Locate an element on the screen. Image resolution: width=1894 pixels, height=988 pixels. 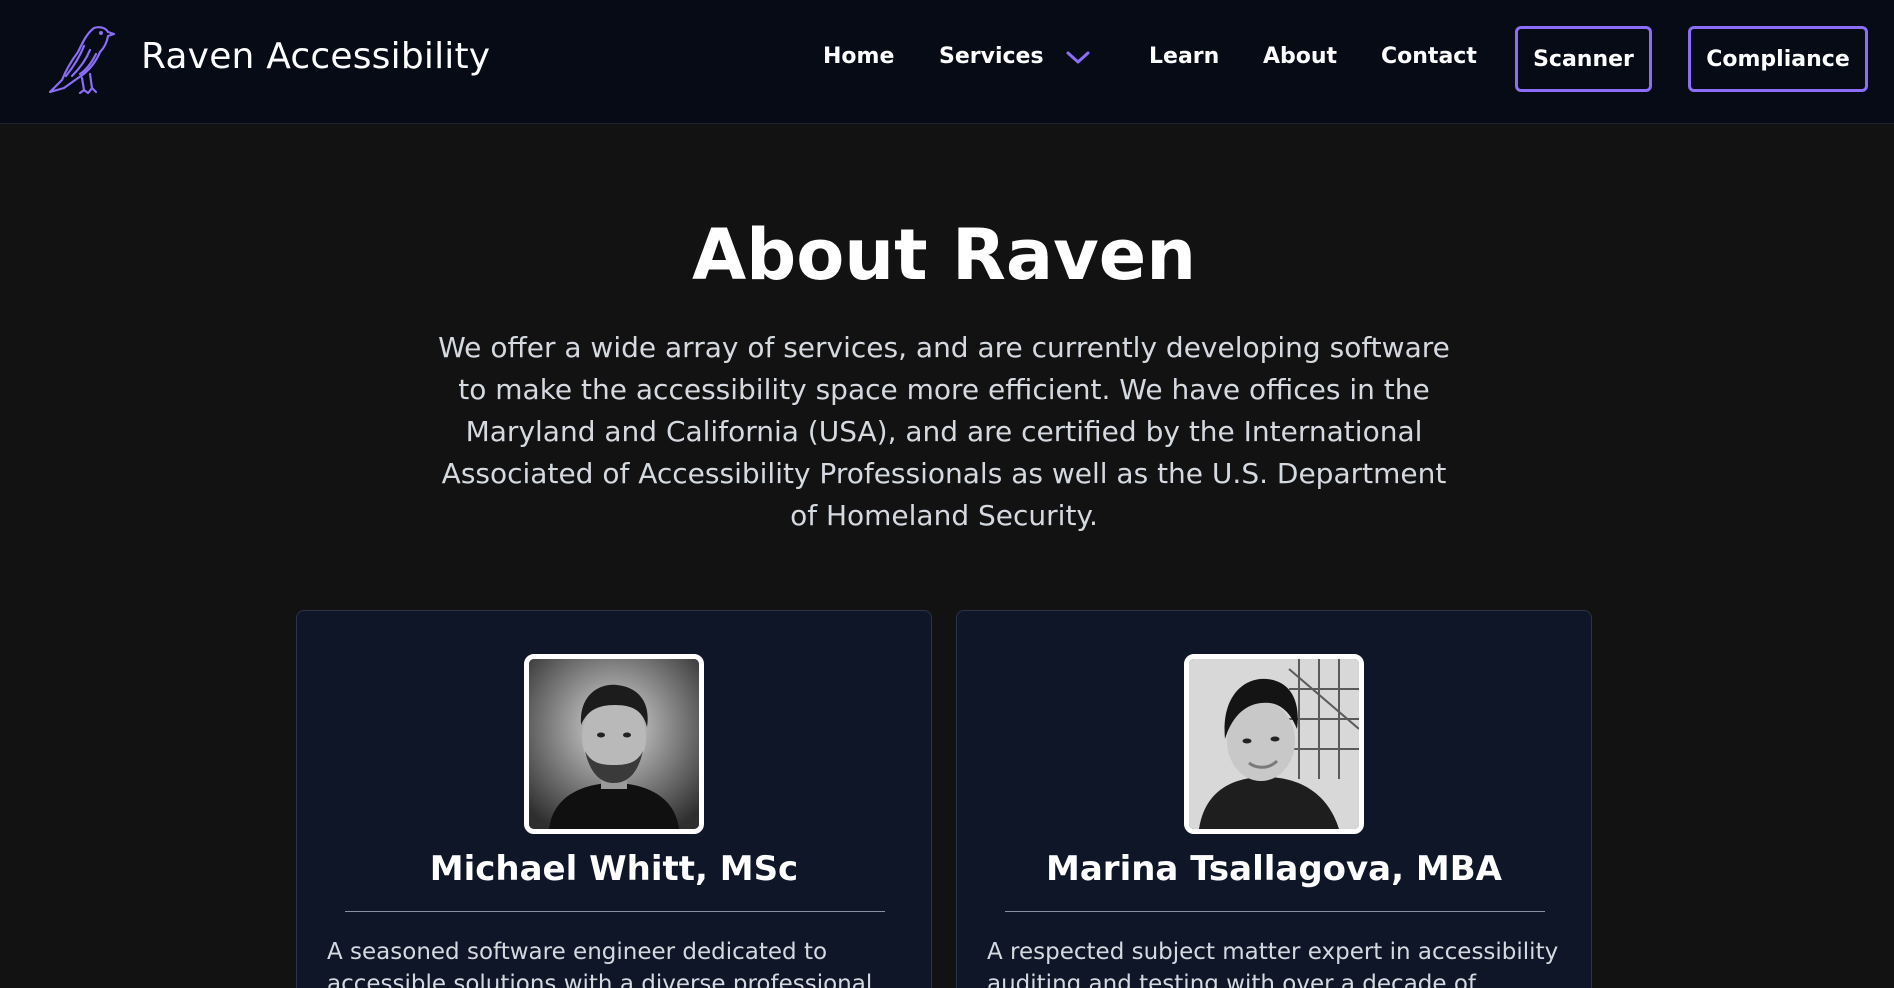
chevron-down-icon is located at coordinates (1078, 58).